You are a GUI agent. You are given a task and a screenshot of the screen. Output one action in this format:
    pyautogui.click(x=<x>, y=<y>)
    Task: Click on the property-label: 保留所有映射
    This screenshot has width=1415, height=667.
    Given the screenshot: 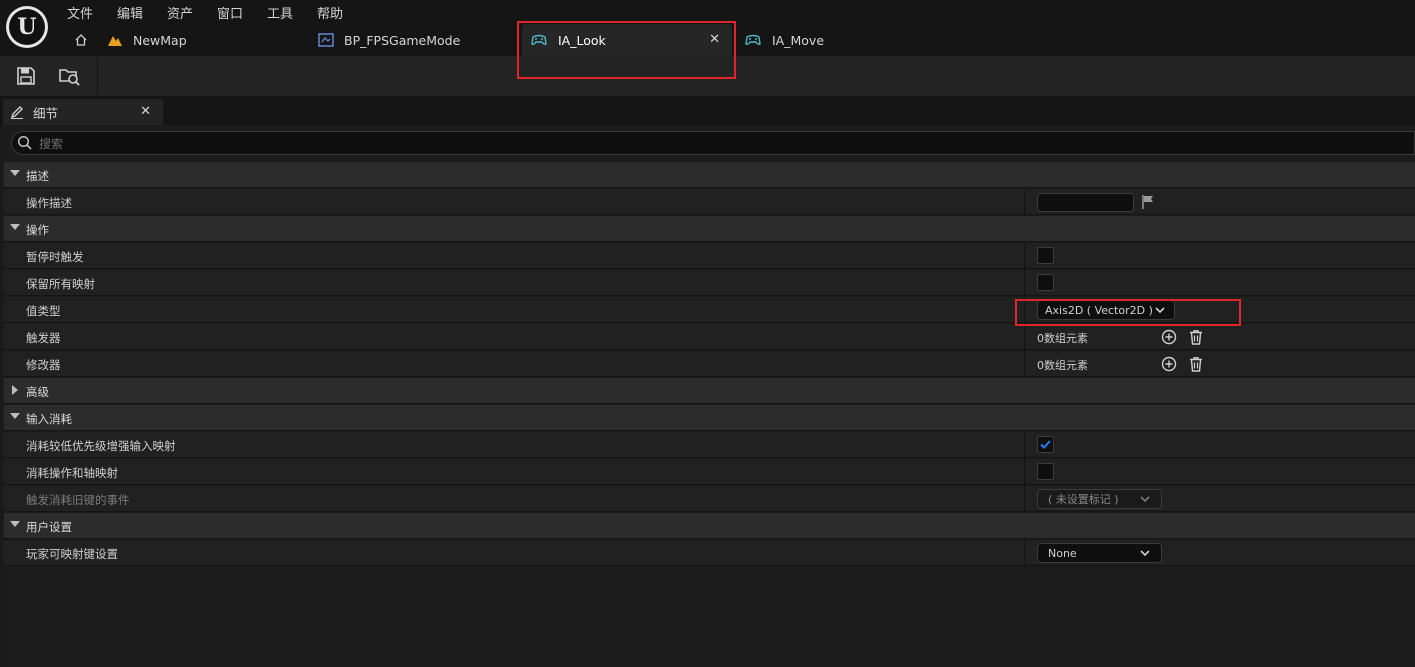 What is the action you would take?
    pyautogui.click(x=60, y=284)
    